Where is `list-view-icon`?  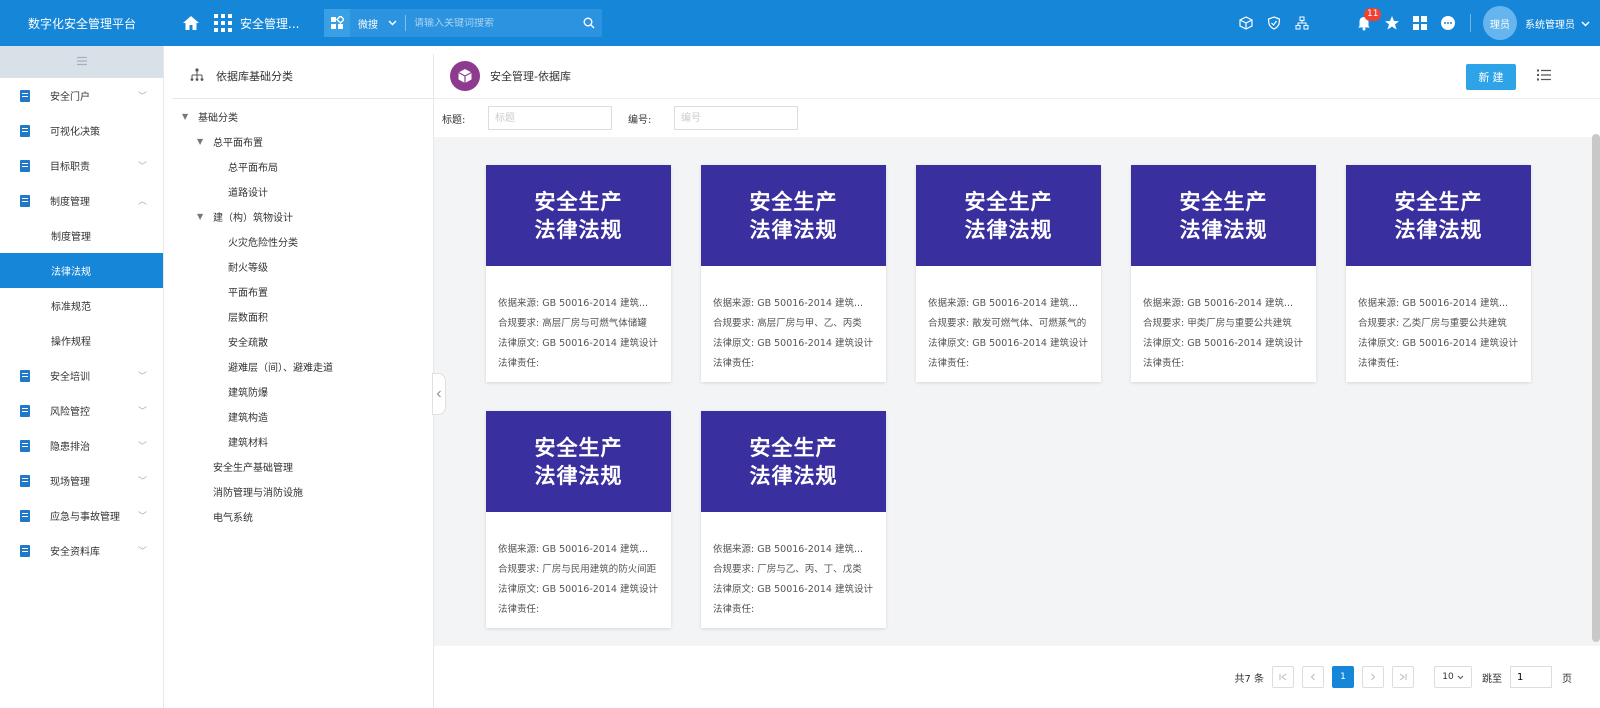 list-view-icon is located at coordinates (1544, 76).